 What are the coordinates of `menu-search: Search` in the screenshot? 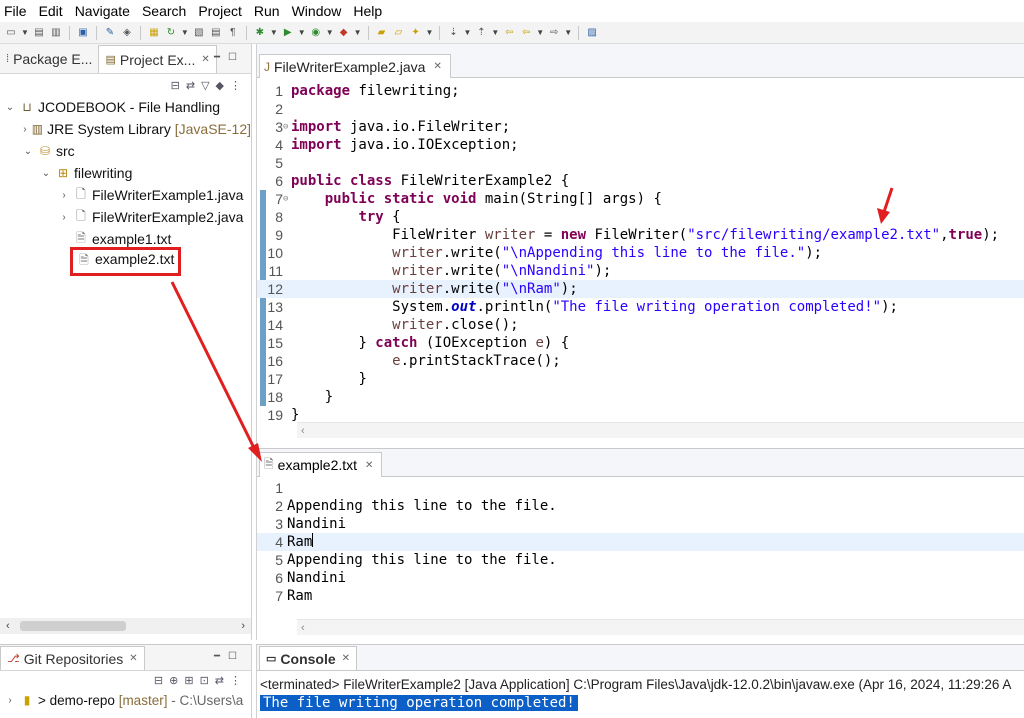 It's located at (164, 11).